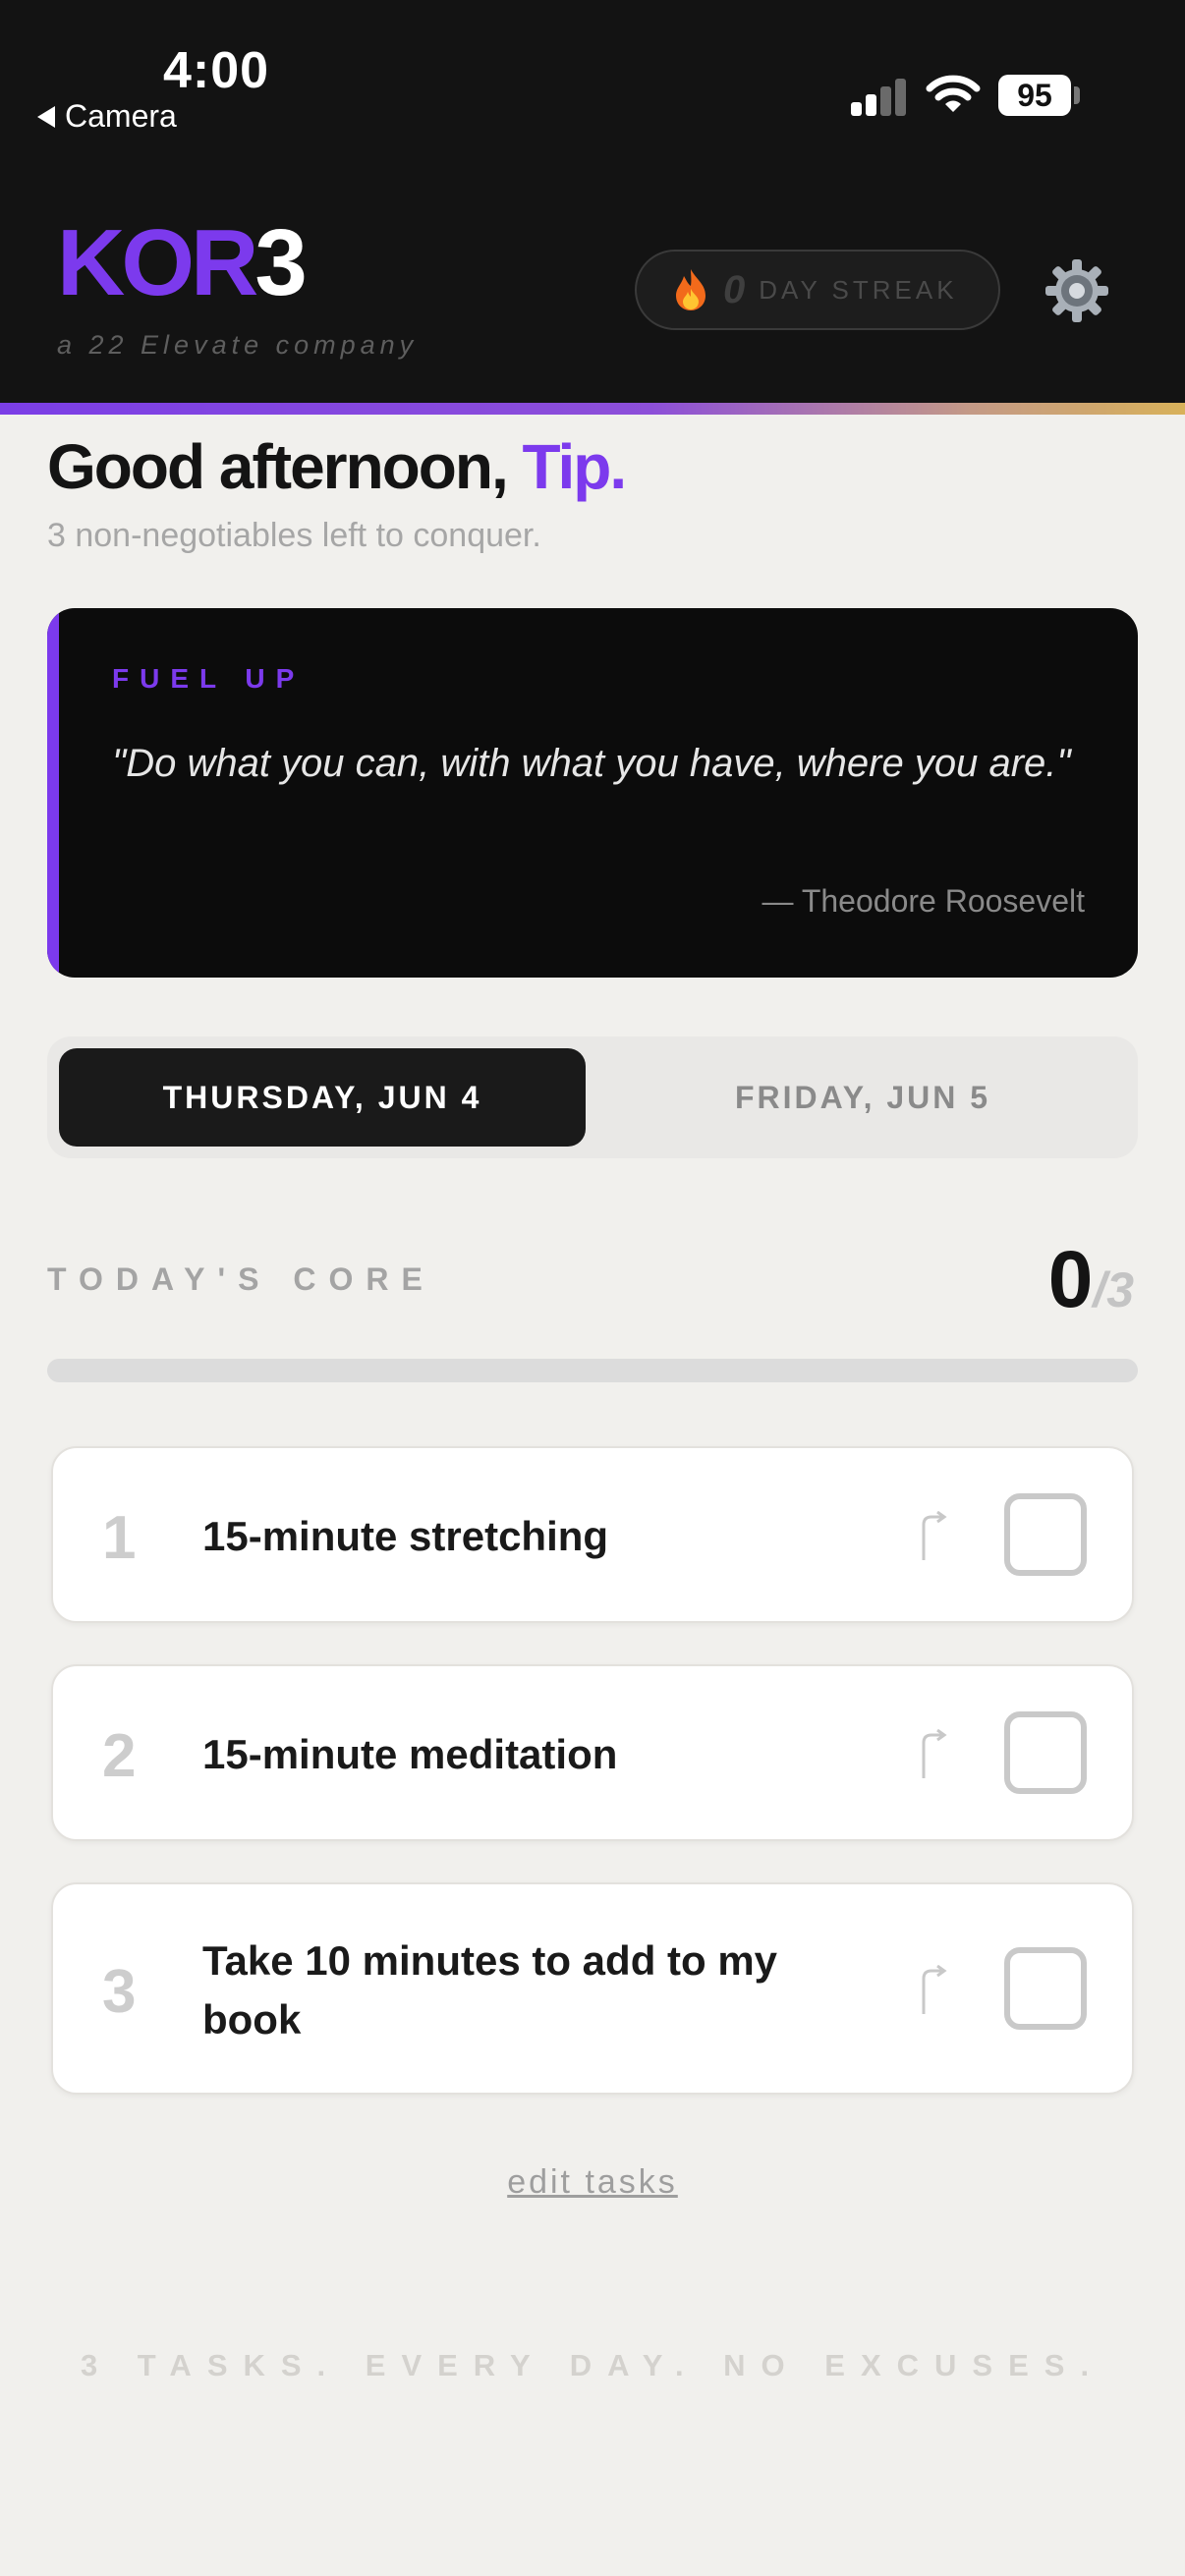 Image resolution: width=1185 pixels, height=2576 pixels. Describe the element at coordinates (954, 93) in the screenshot. I see `wifi-icon` at that location.